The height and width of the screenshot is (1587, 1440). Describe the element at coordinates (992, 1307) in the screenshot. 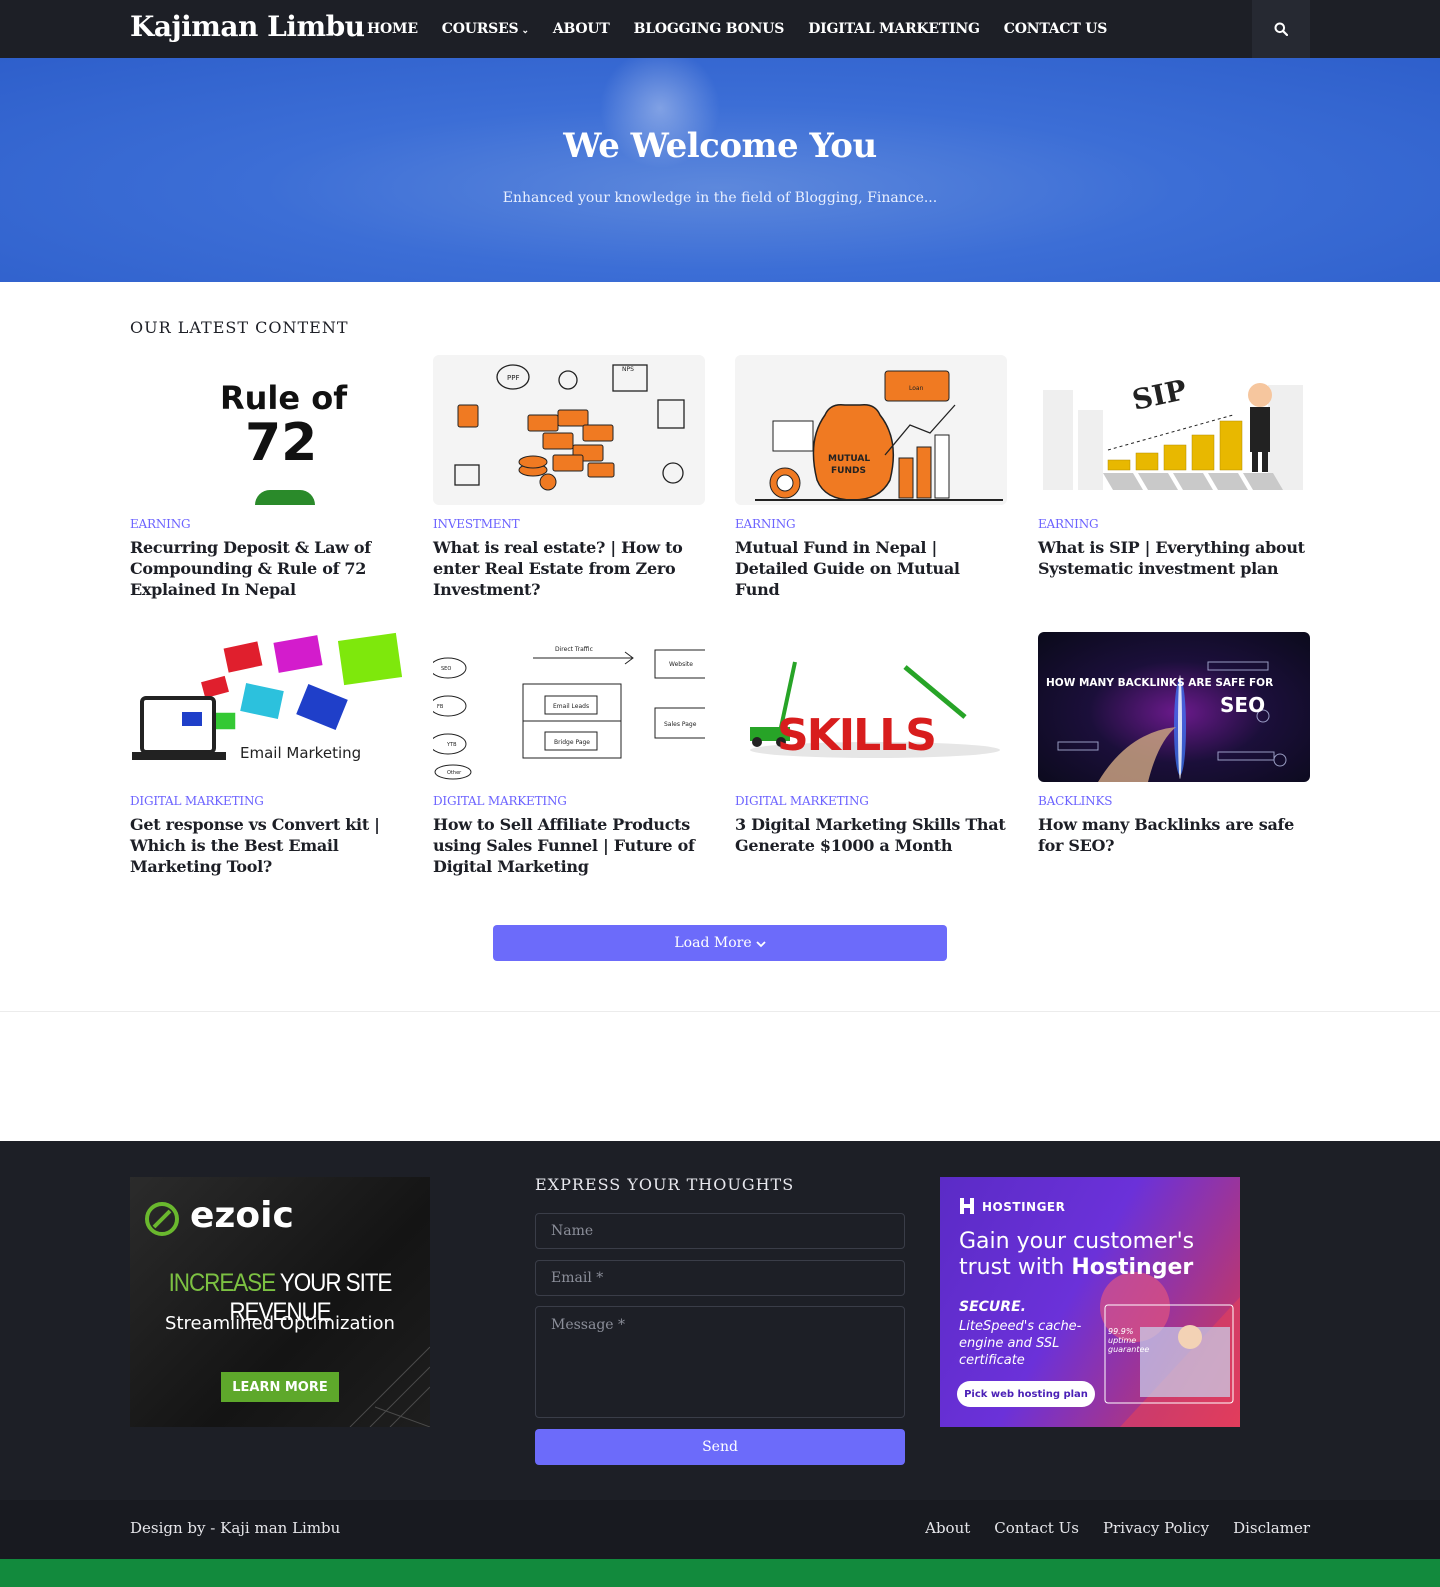

I see `ad-secure: SECURE.` at that location.